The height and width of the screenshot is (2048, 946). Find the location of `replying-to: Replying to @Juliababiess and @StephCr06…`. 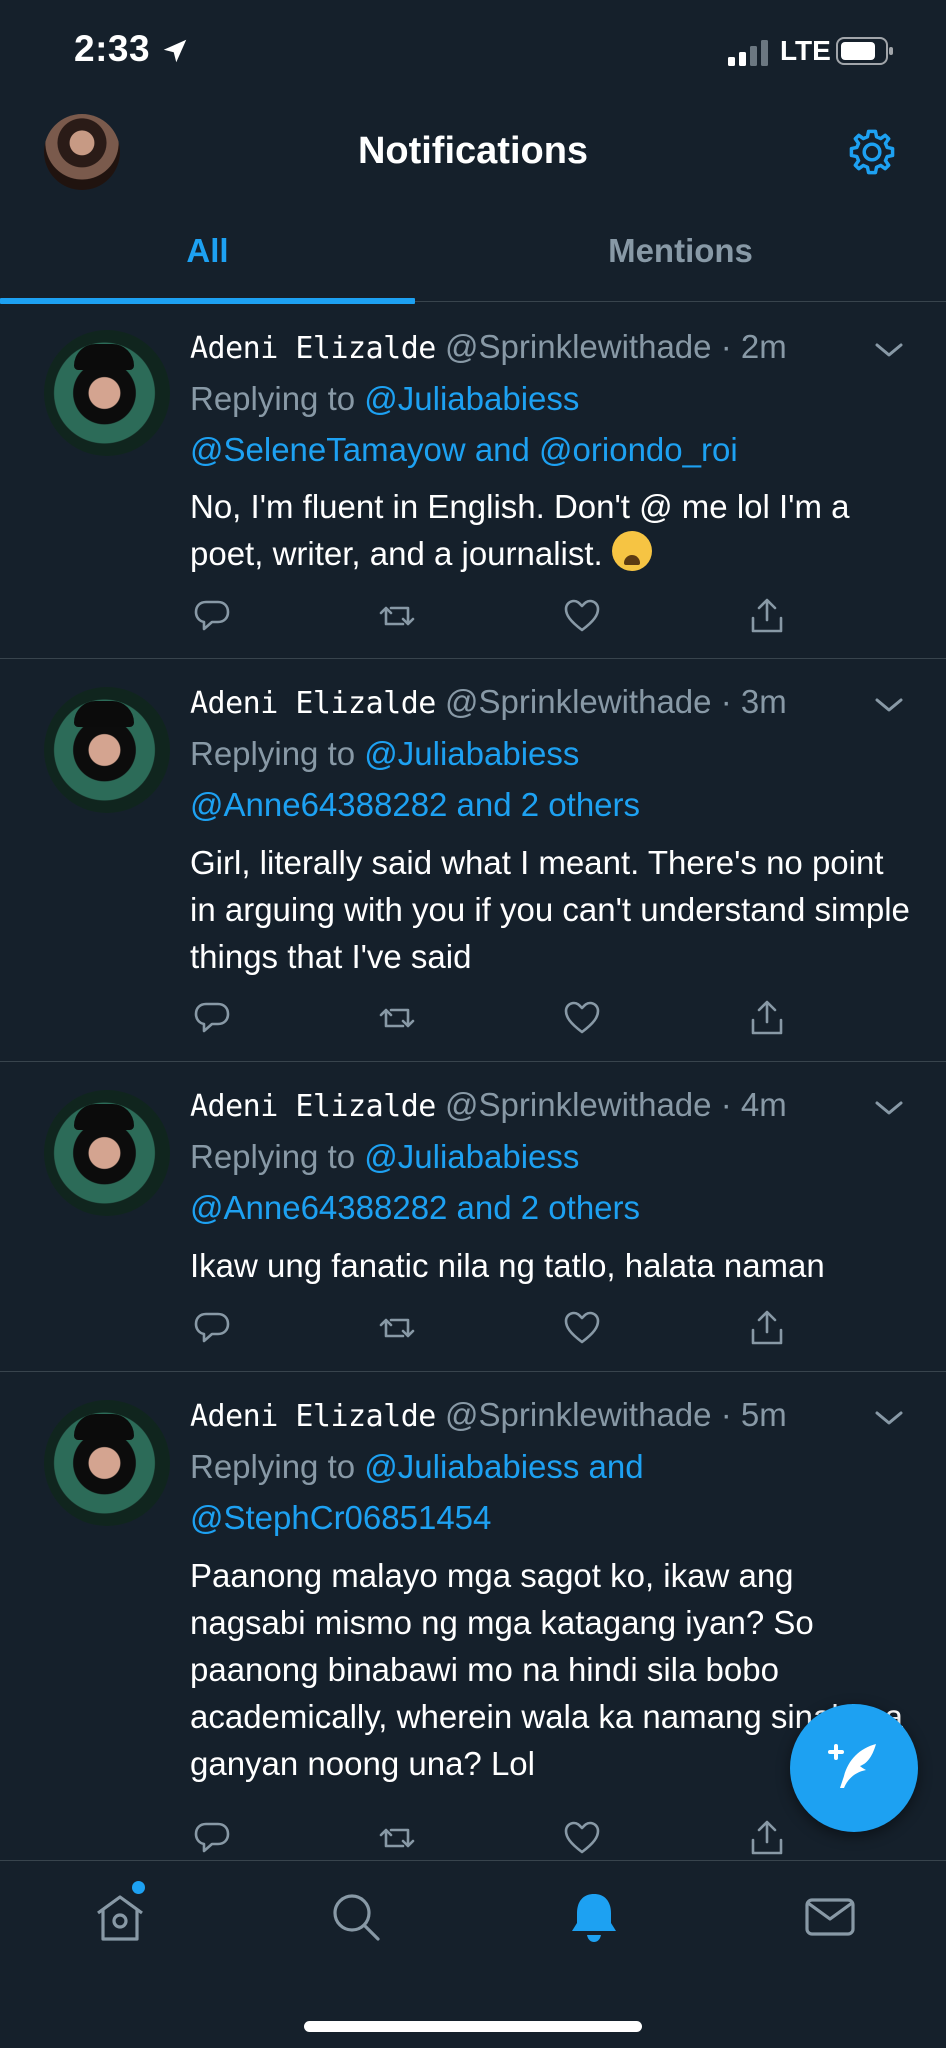

replying-to: Replying to @Juliababiess and @StephCr06… is located at coordinates (550, 1492).